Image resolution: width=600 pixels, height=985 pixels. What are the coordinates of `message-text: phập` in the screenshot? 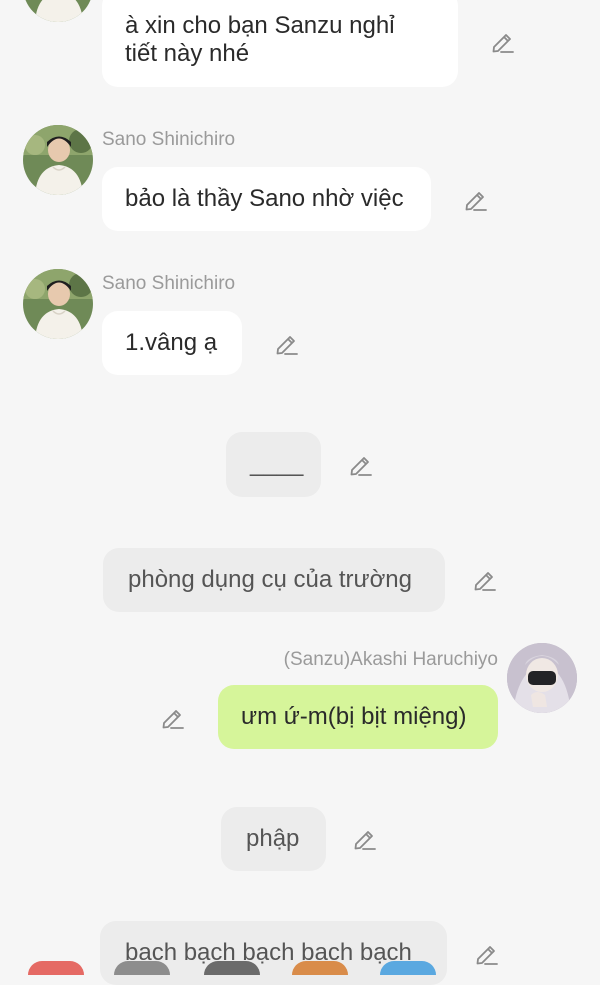 It's located at (273, 838).